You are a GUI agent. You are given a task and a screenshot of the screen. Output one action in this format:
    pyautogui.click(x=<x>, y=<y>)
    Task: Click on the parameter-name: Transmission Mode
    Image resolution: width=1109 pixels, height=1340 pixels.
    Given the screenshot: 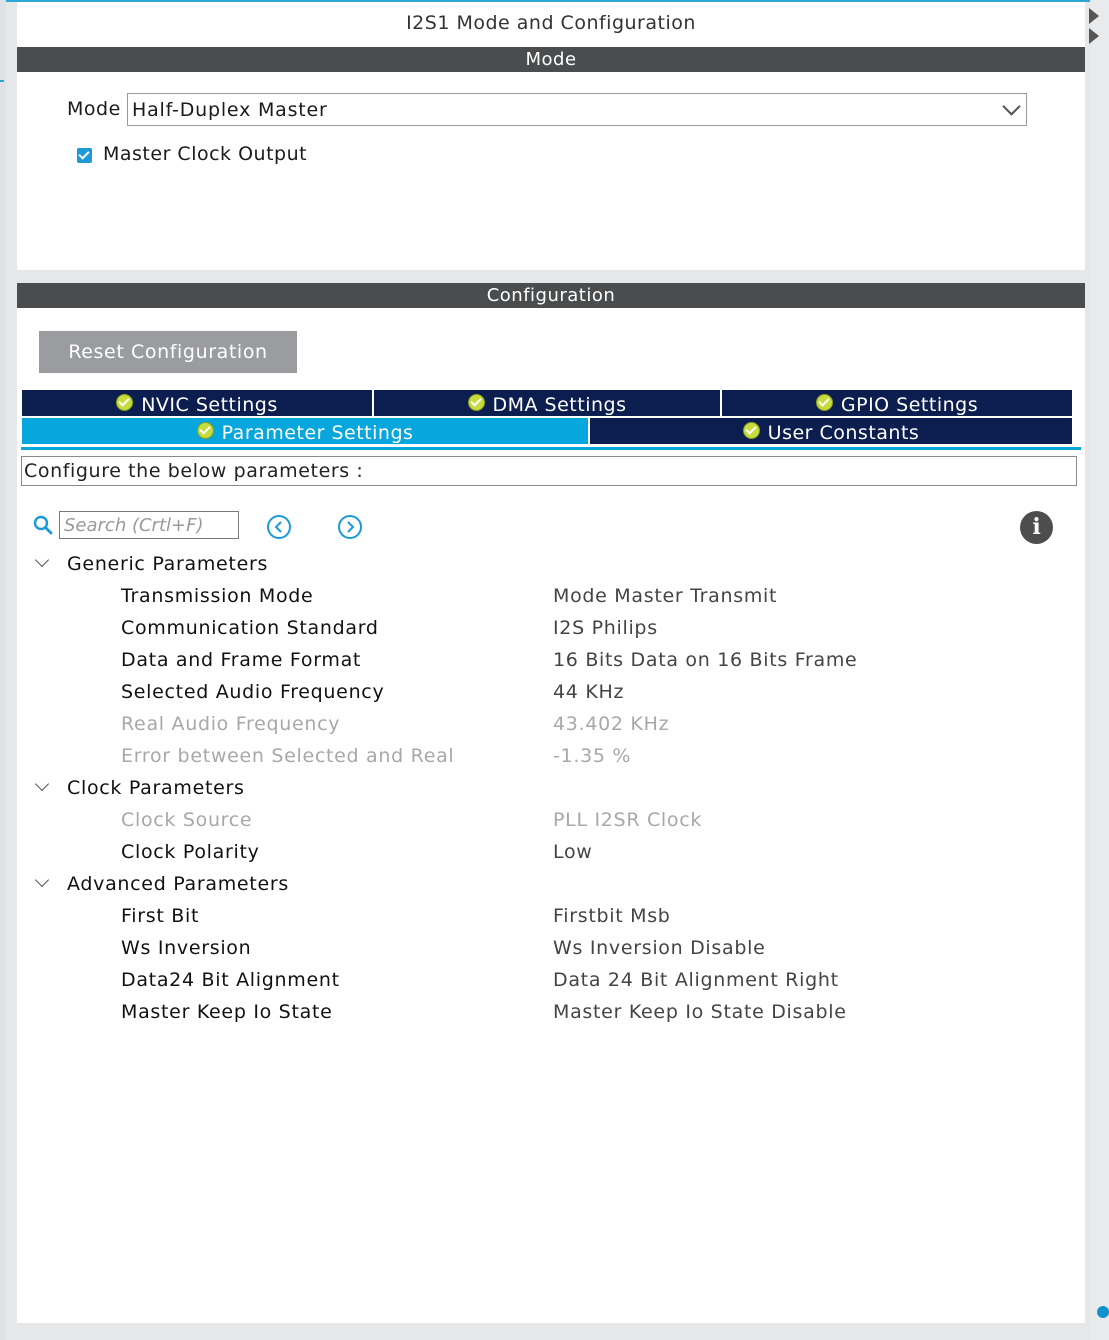 What is the action you would take?
    pyautogui.click(x=217, y=596)
    